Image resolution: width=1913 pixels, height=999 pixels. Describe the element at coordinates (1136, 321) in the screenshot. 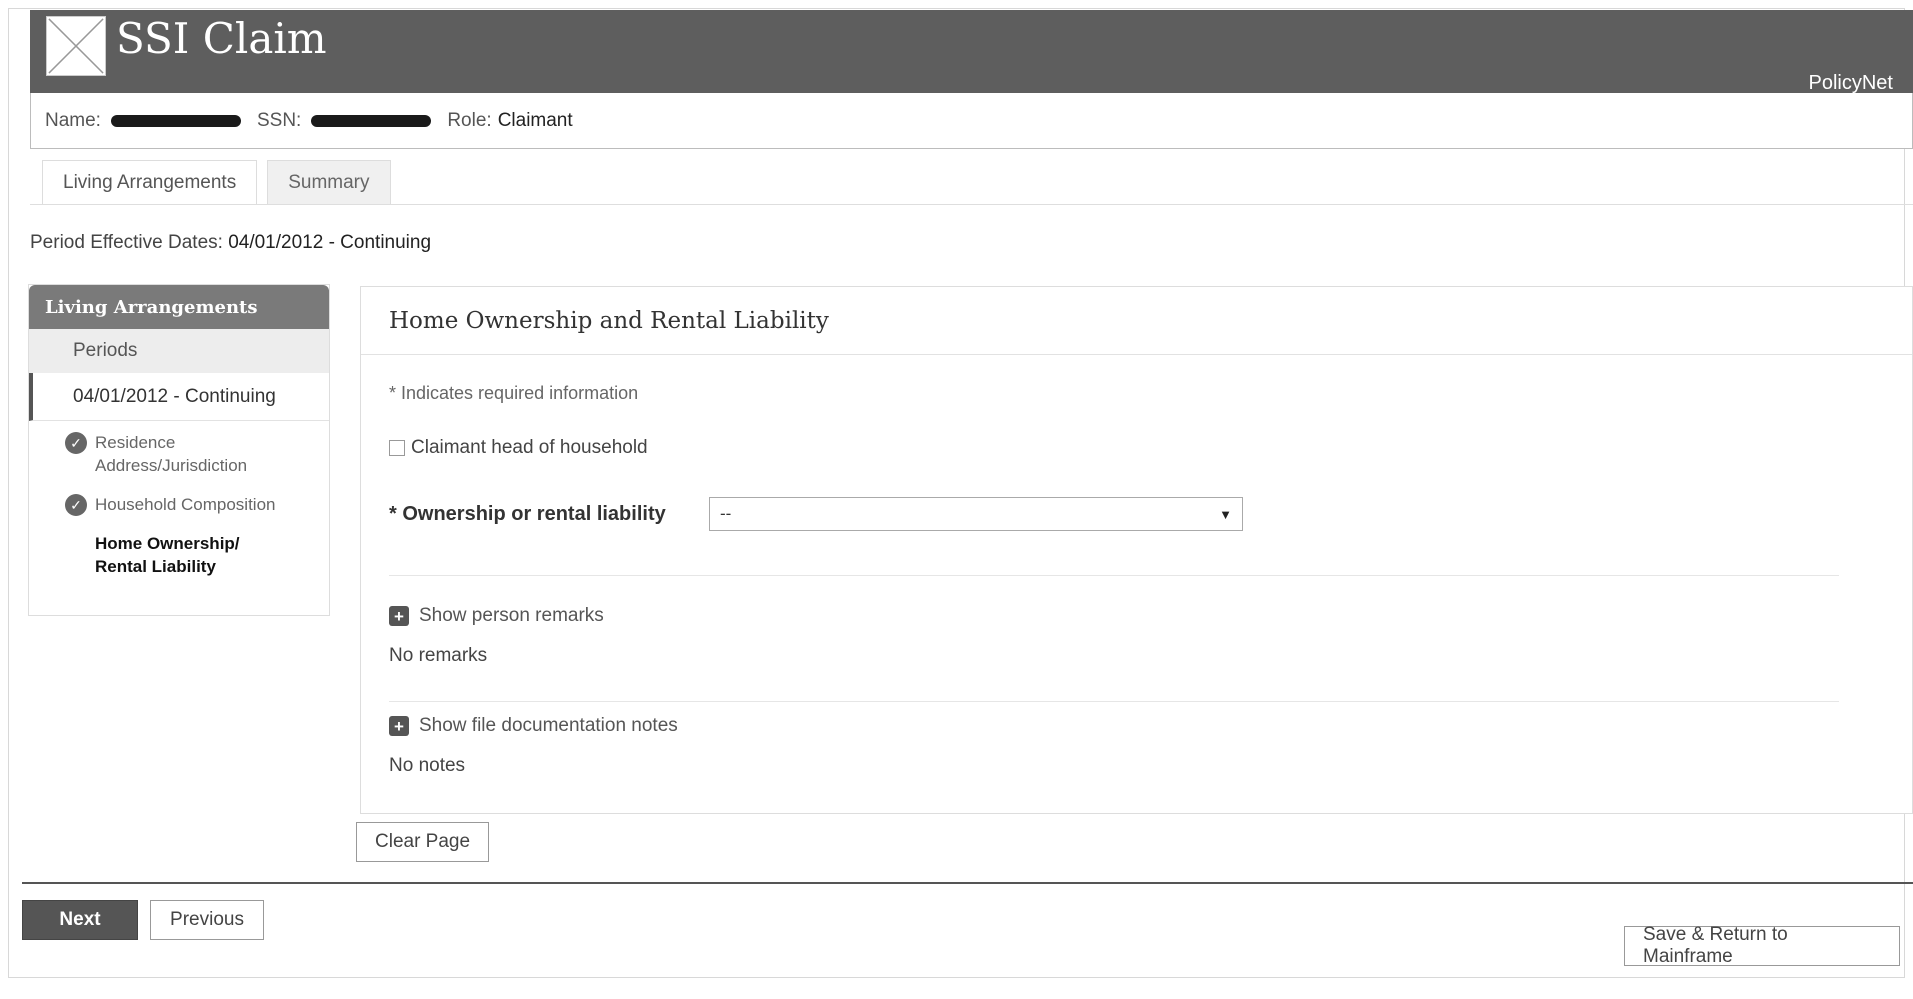

I see `panel-title: Home Ownership and Rental Liability` at that location.